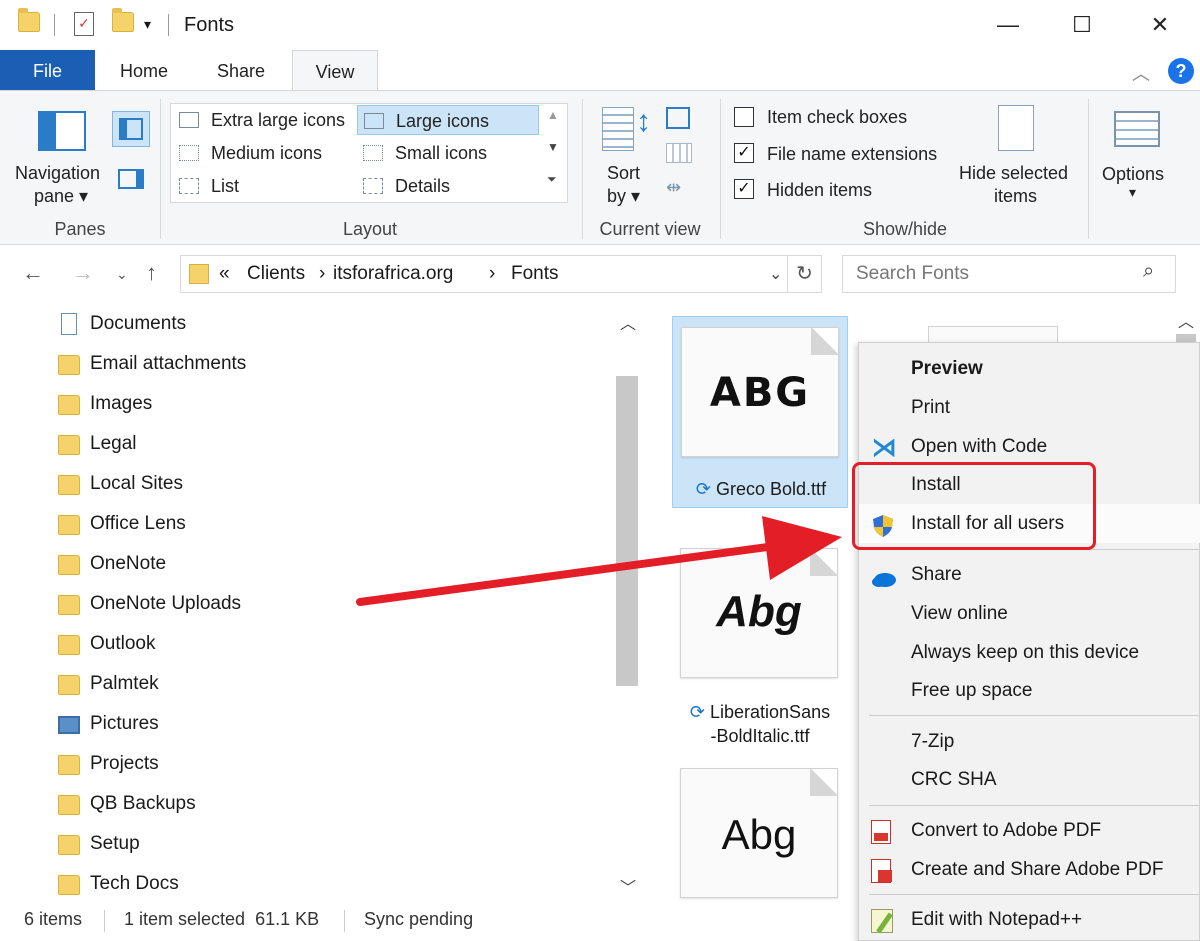 The height and width of the screenshot is (941, 1200). Describe the element at coordinates (443, 121) in the screenshot. I see `layout-item-label: Large icons` at that location.